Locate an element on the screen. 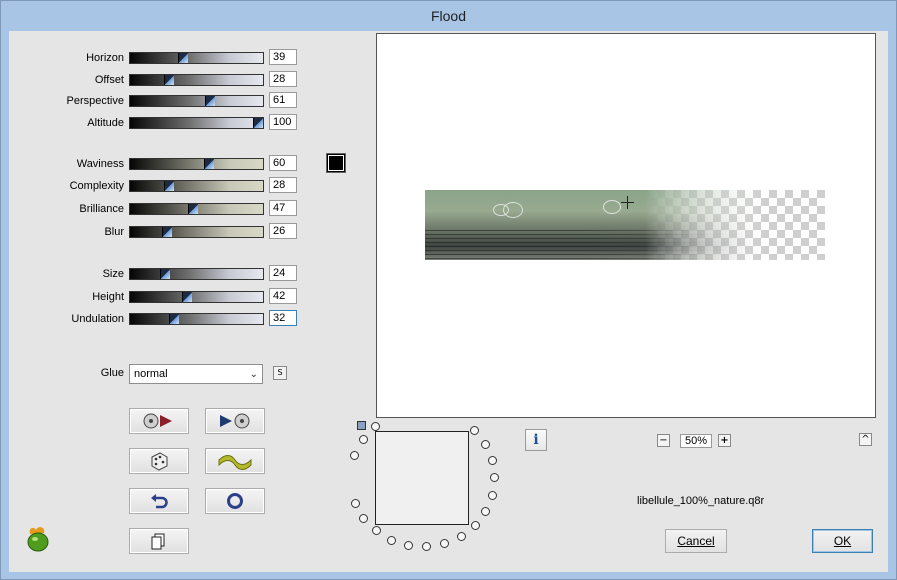 This screenshot has width=897, height=580. glue-label: Glue is located at coordinates (112, 373).